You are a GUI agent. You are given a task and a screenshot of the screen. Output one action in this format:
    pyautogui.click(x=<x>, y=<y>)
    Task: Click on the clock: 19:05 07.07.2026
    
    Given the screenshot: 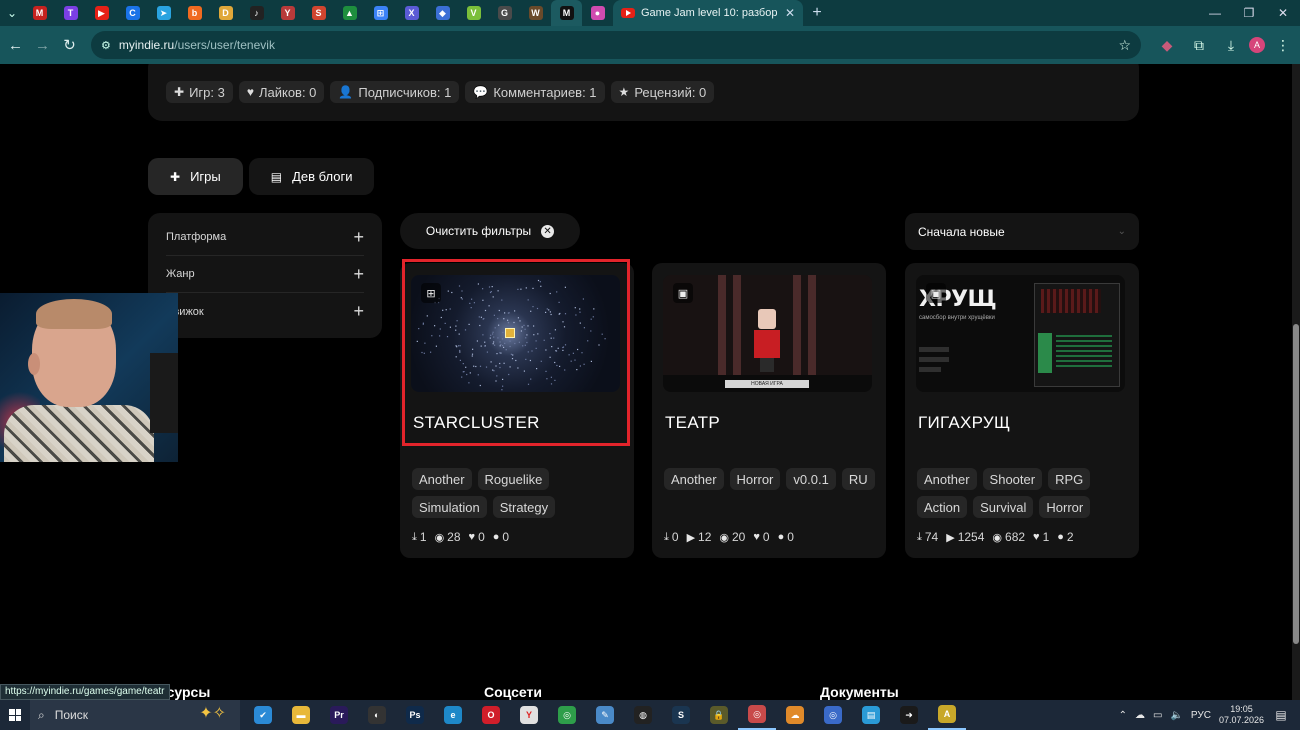 What is the action you would take?
    pyautogui.click(x=1241, y=715)
    